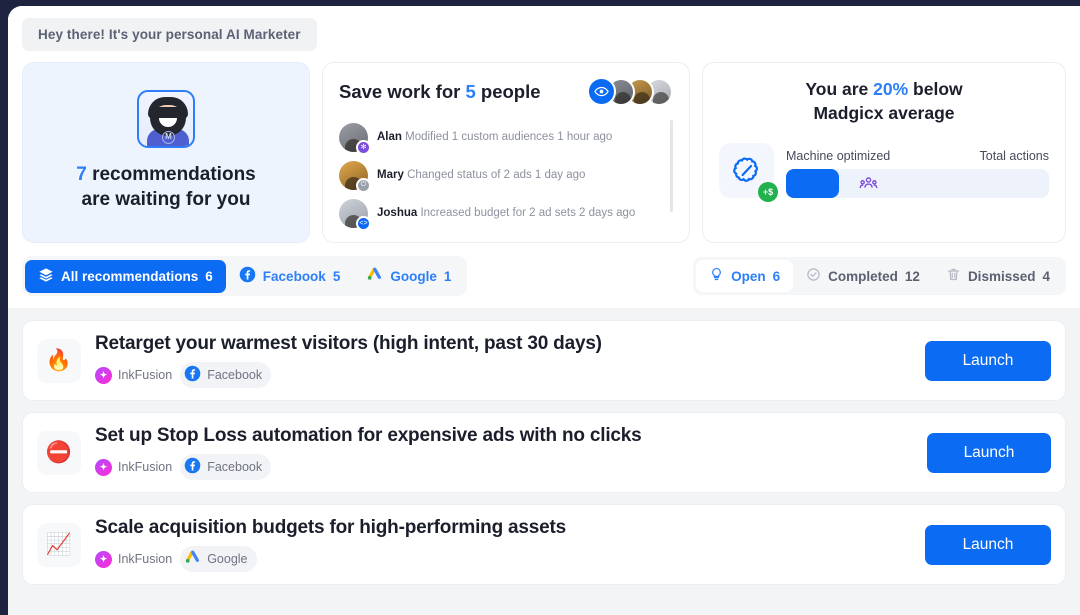 The image size is (1080, 615). I want to click on activity-user-name: Joshua, so click(397, 213).